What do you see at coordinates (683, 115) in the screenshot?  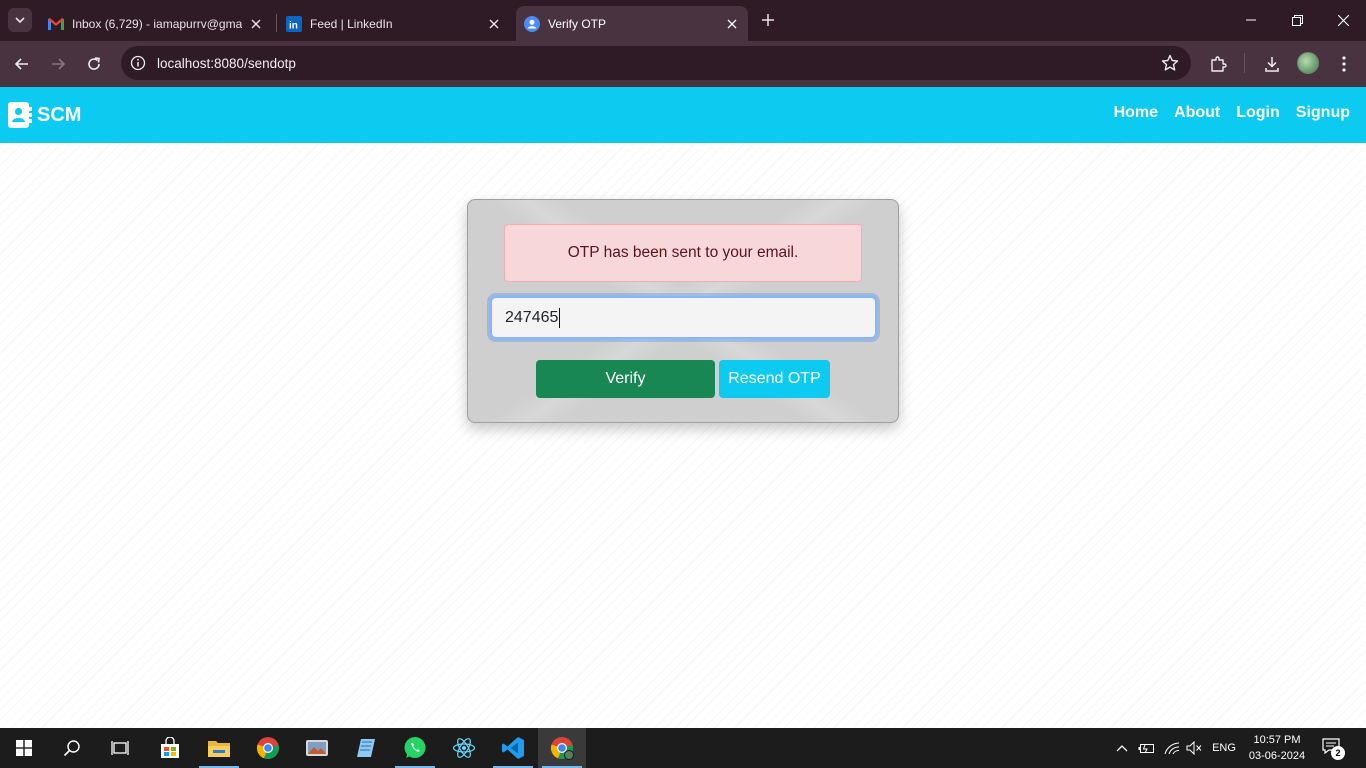 I see `app-navbar: SCM Home About Login Signup` at bounding box center [683, 115].